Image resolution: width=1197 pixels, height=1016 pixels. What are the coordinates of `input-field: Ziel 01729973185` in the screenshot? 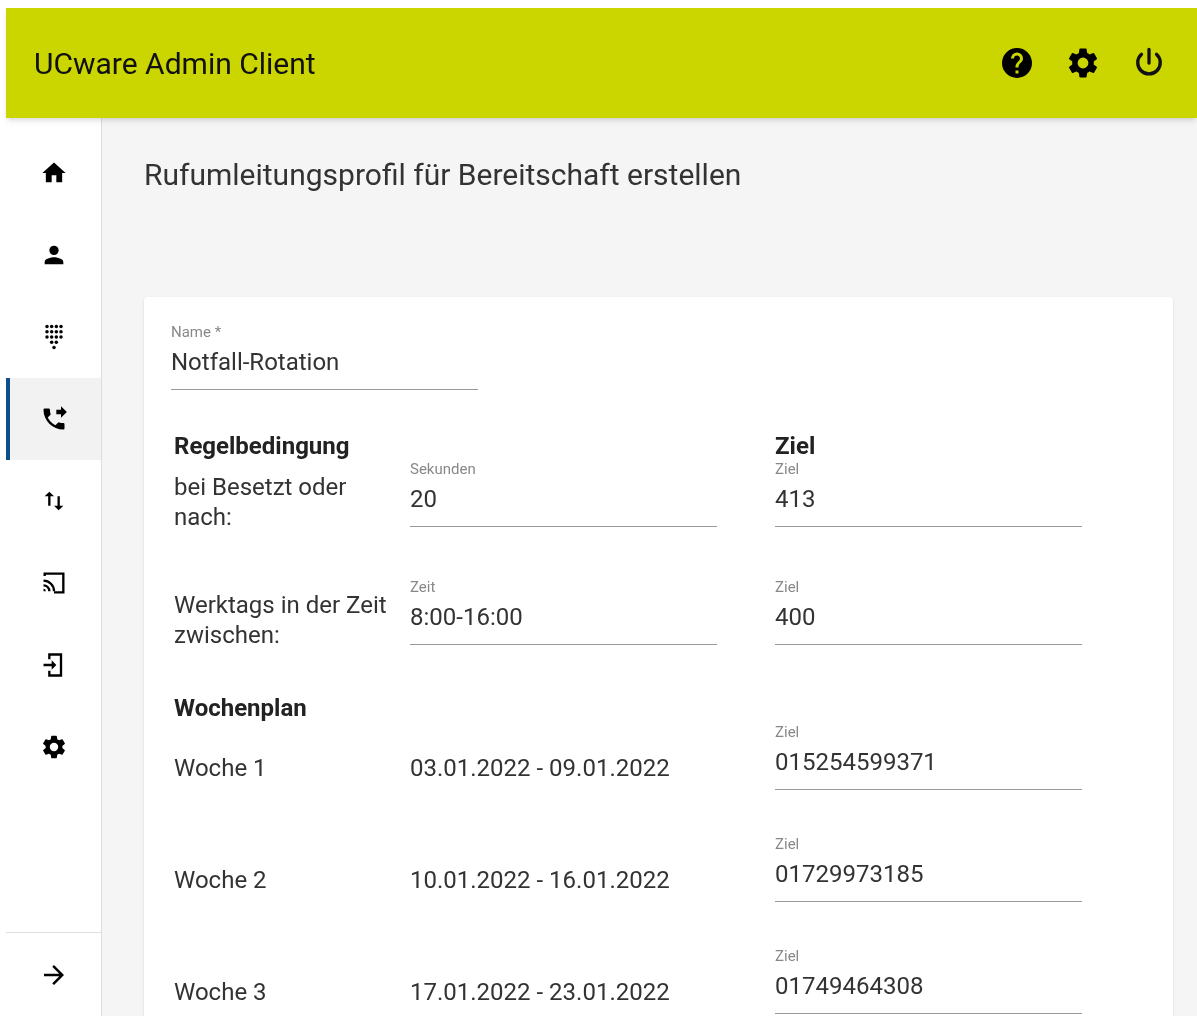 It's located at (928, 867).